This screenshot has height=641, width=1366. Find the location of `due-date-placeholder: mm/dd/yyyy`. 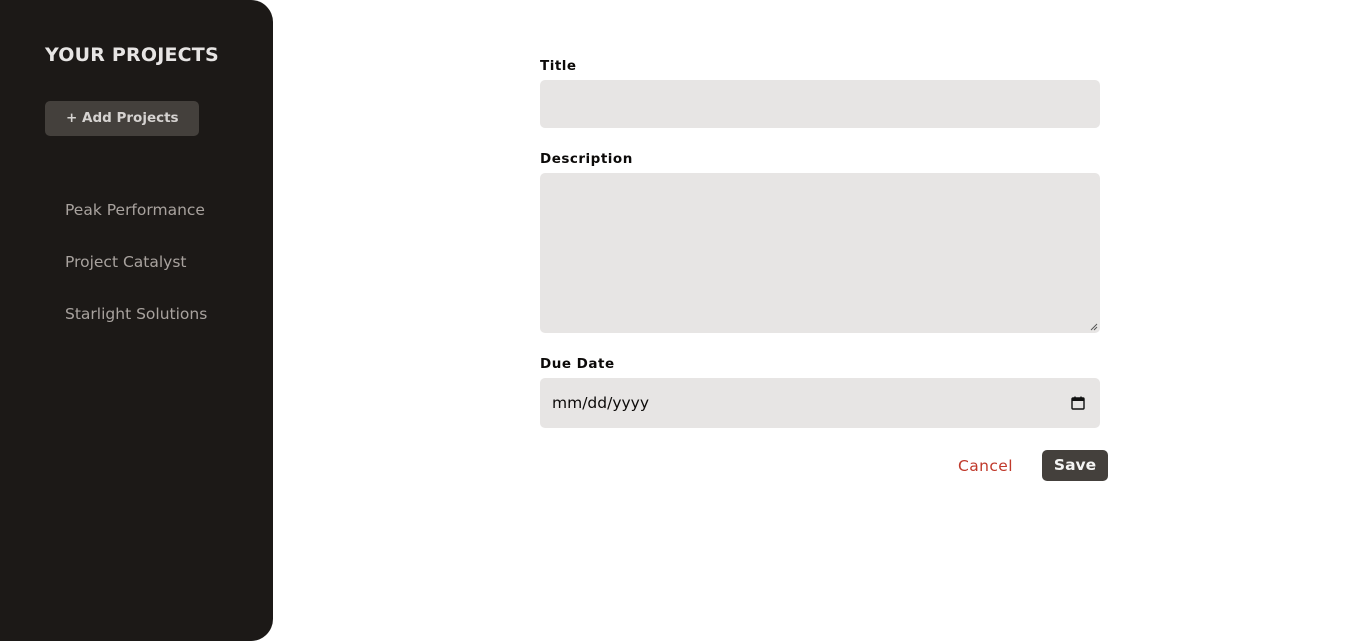

due-date-placeholder: mm/dd/yyyy is located at coordinates (601, 403).